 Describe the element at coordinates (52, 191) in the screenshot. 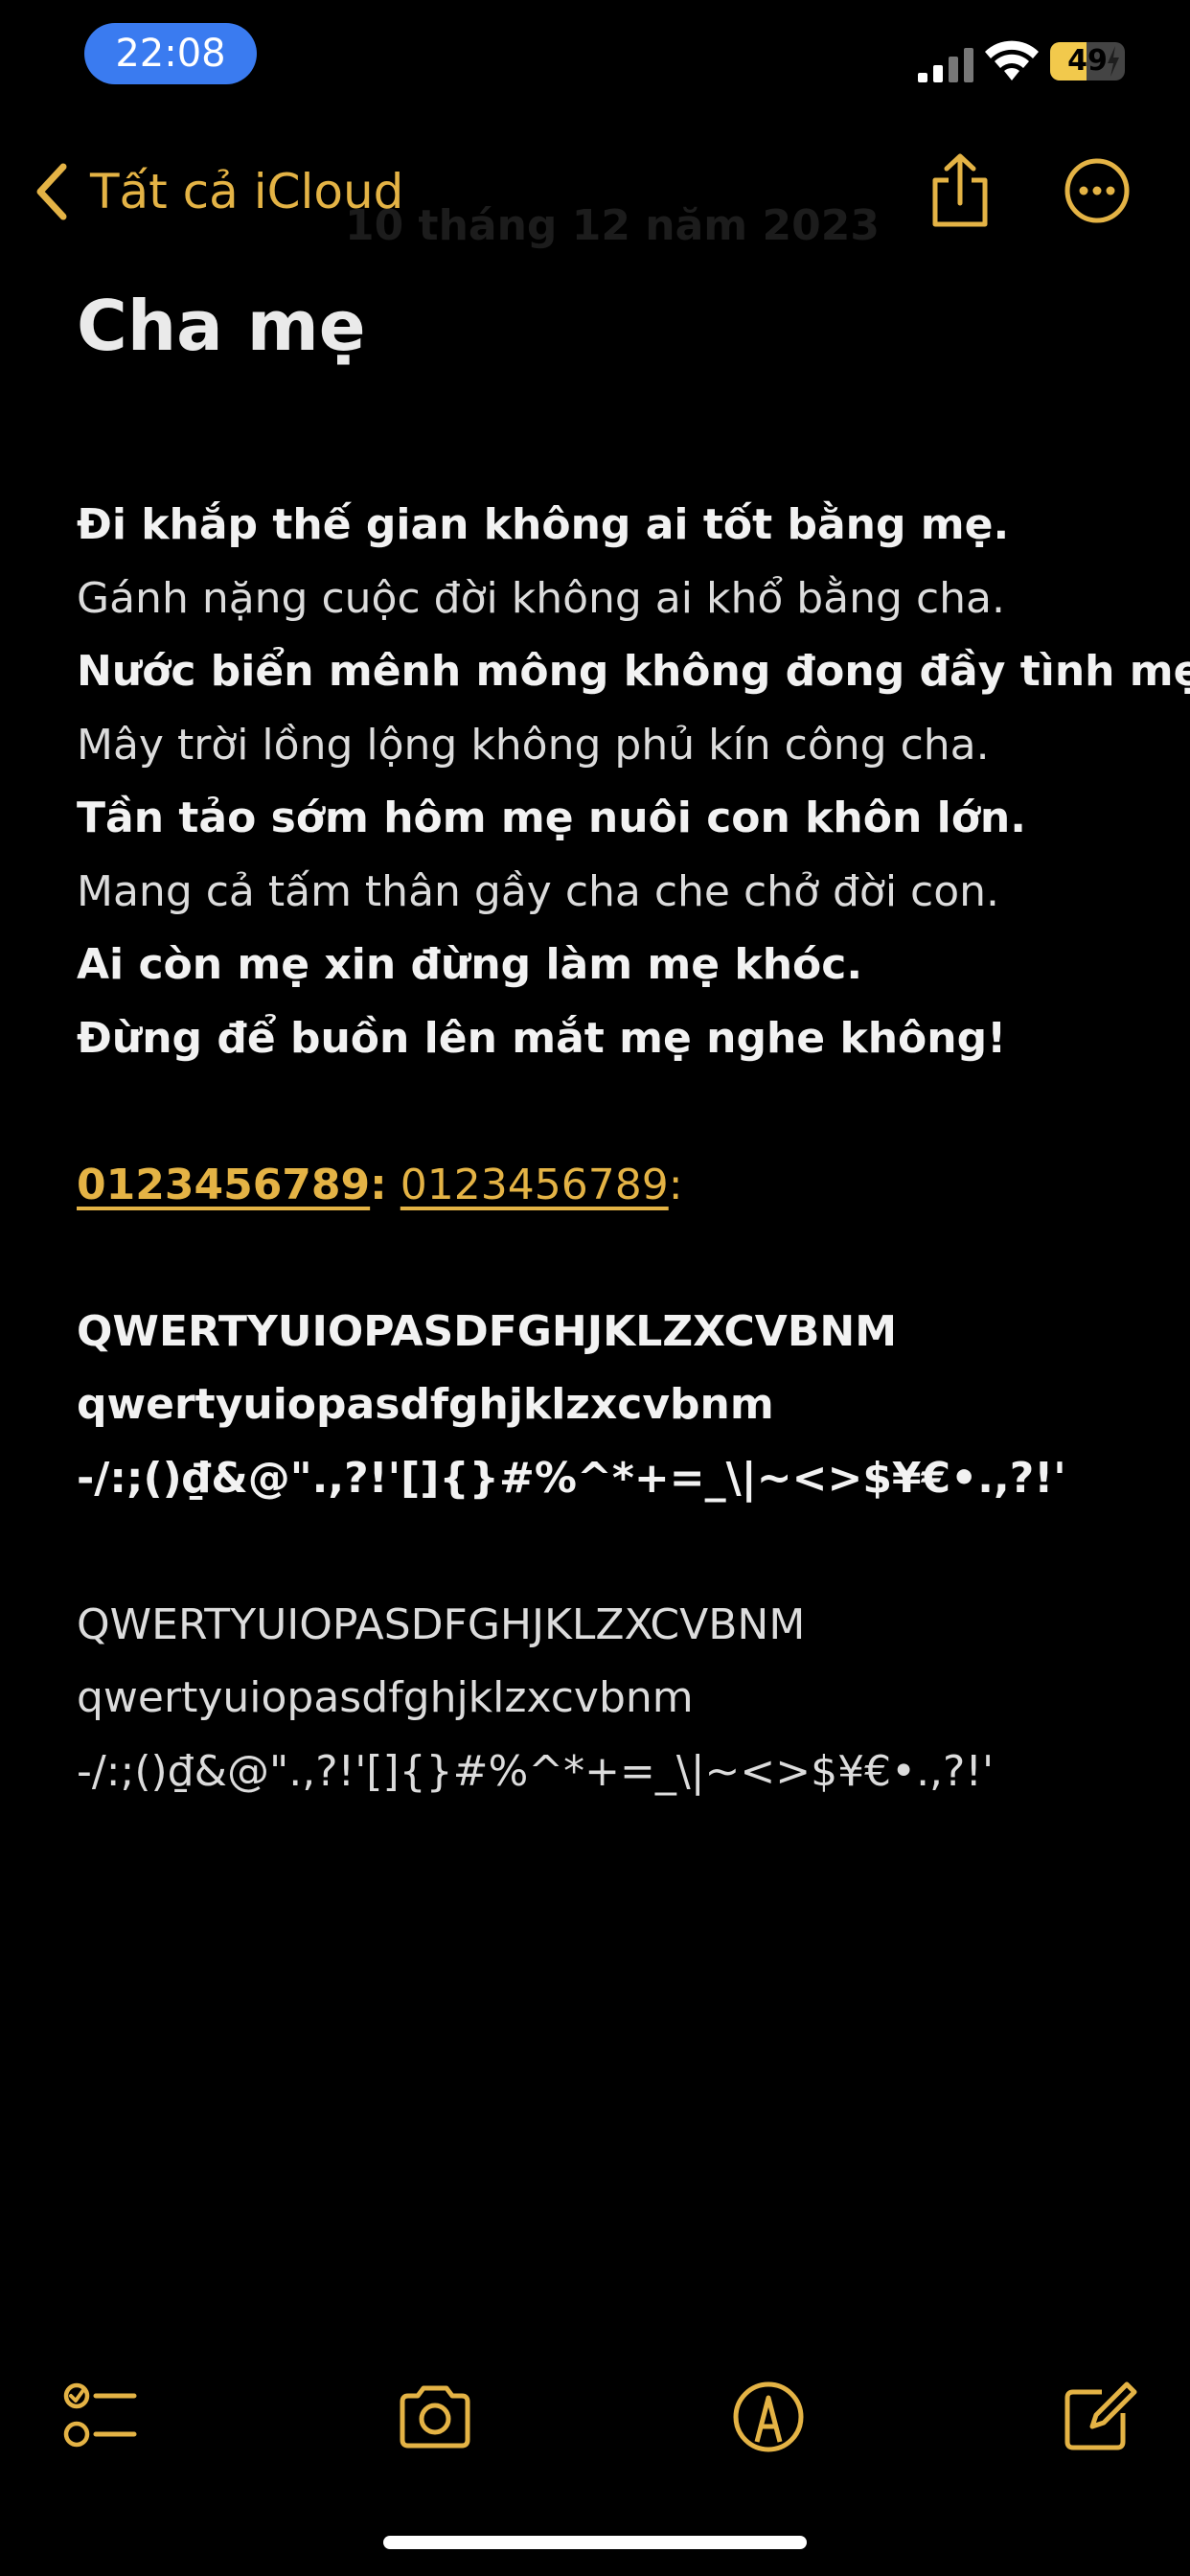

I see `chevron-left-icon` at that location.